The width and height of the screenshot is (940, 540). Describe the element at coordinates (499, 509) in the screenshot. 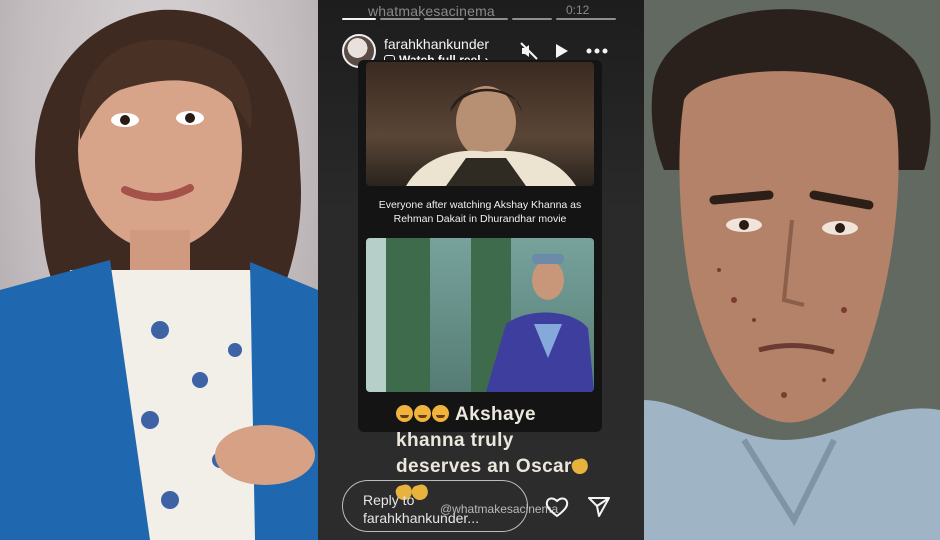

I see `mention-sticker: @whatmakesacinema` at that location.